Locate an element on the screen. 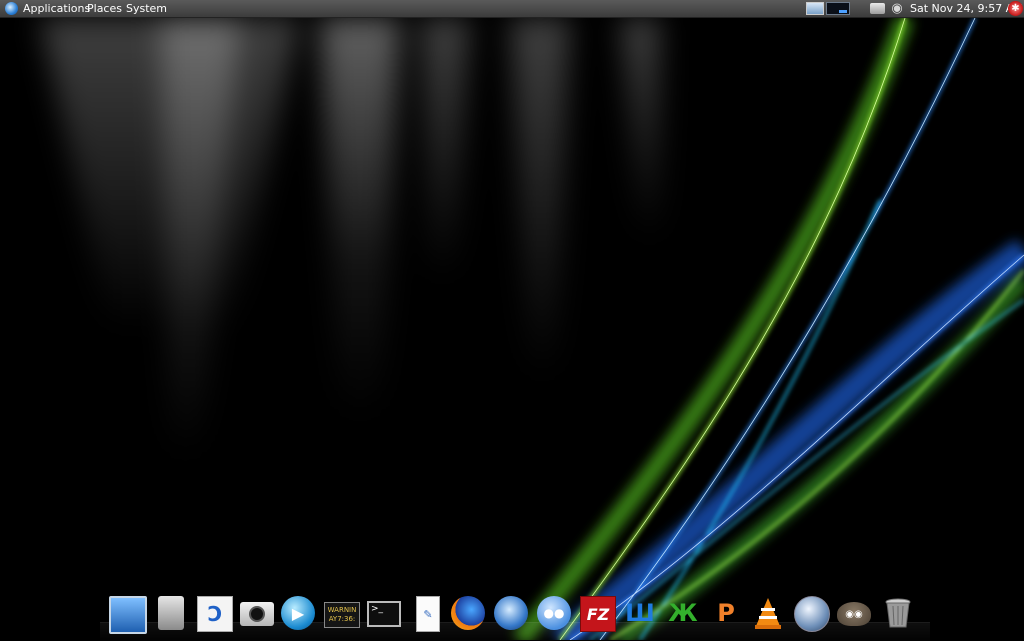 The width and height of the screenshot is (1024, 641). trash-can-graphic is located at coordinates (898, 613).